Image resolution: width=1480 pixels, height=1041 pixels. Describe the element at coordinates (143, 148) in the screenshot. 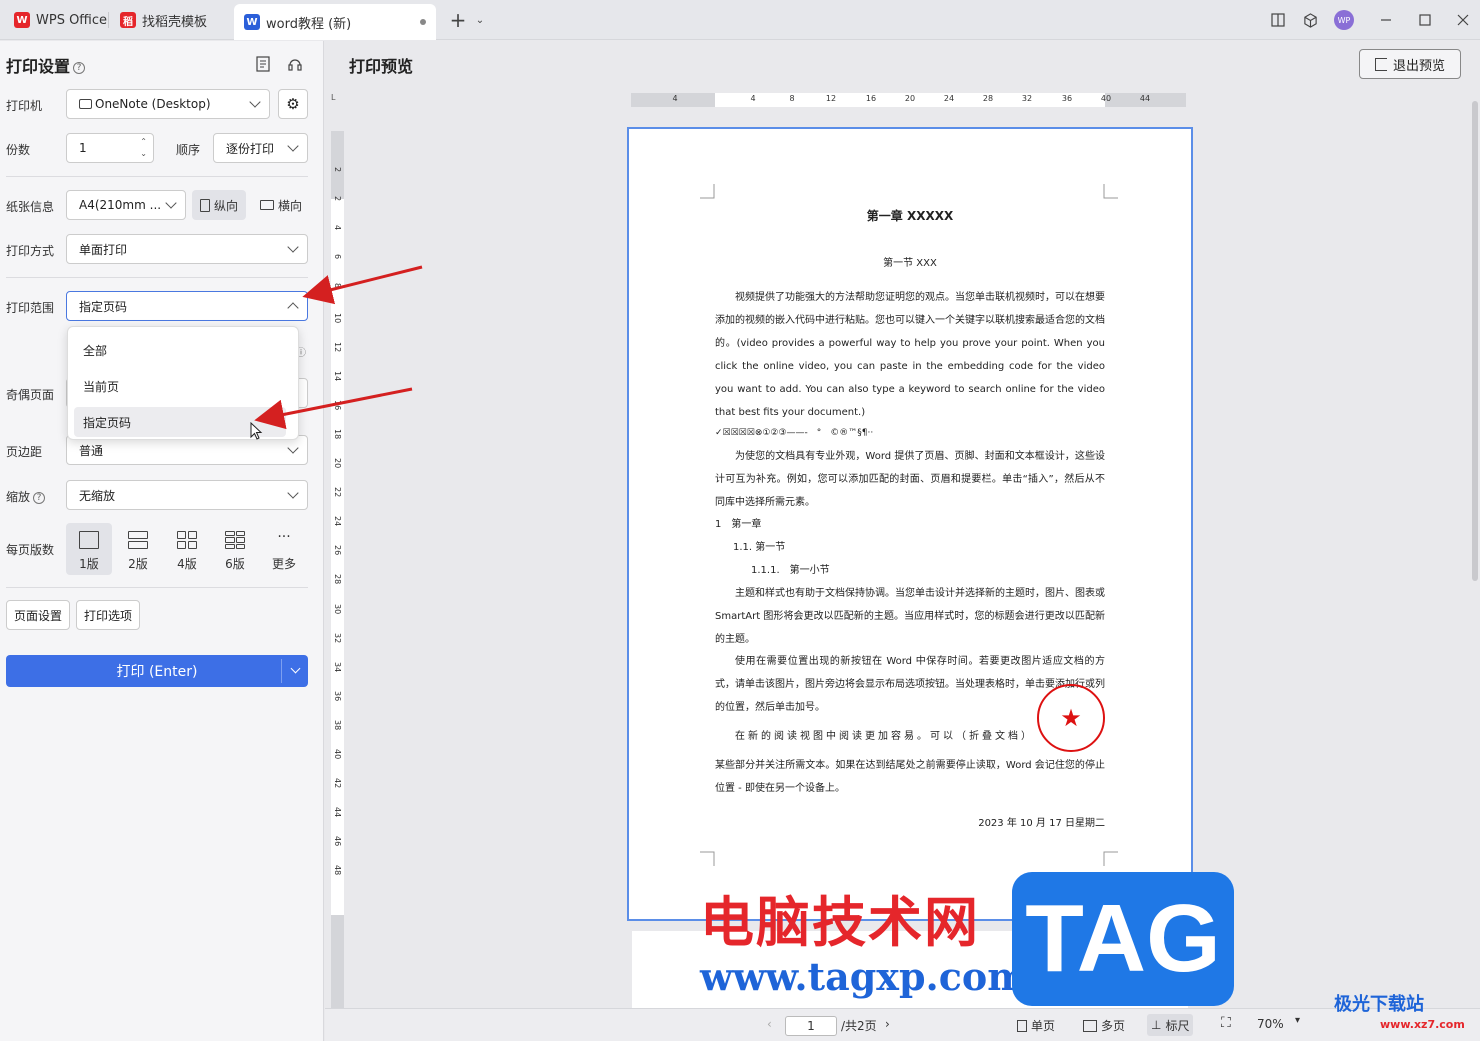

I see `stepper-arrows-icon: ⌃ ⌄` at that location.